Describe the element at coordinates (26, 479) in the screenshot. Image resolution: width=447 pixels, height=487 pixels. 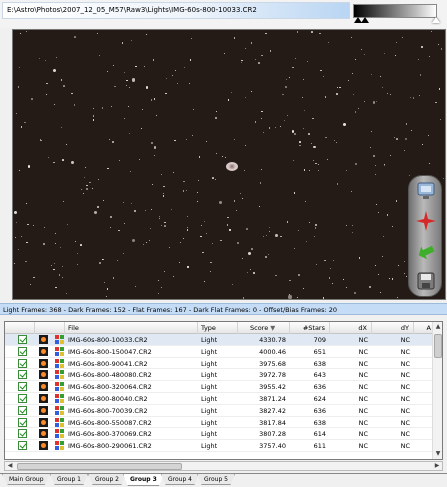
I see `tab-main-group: Main Group` at that location.